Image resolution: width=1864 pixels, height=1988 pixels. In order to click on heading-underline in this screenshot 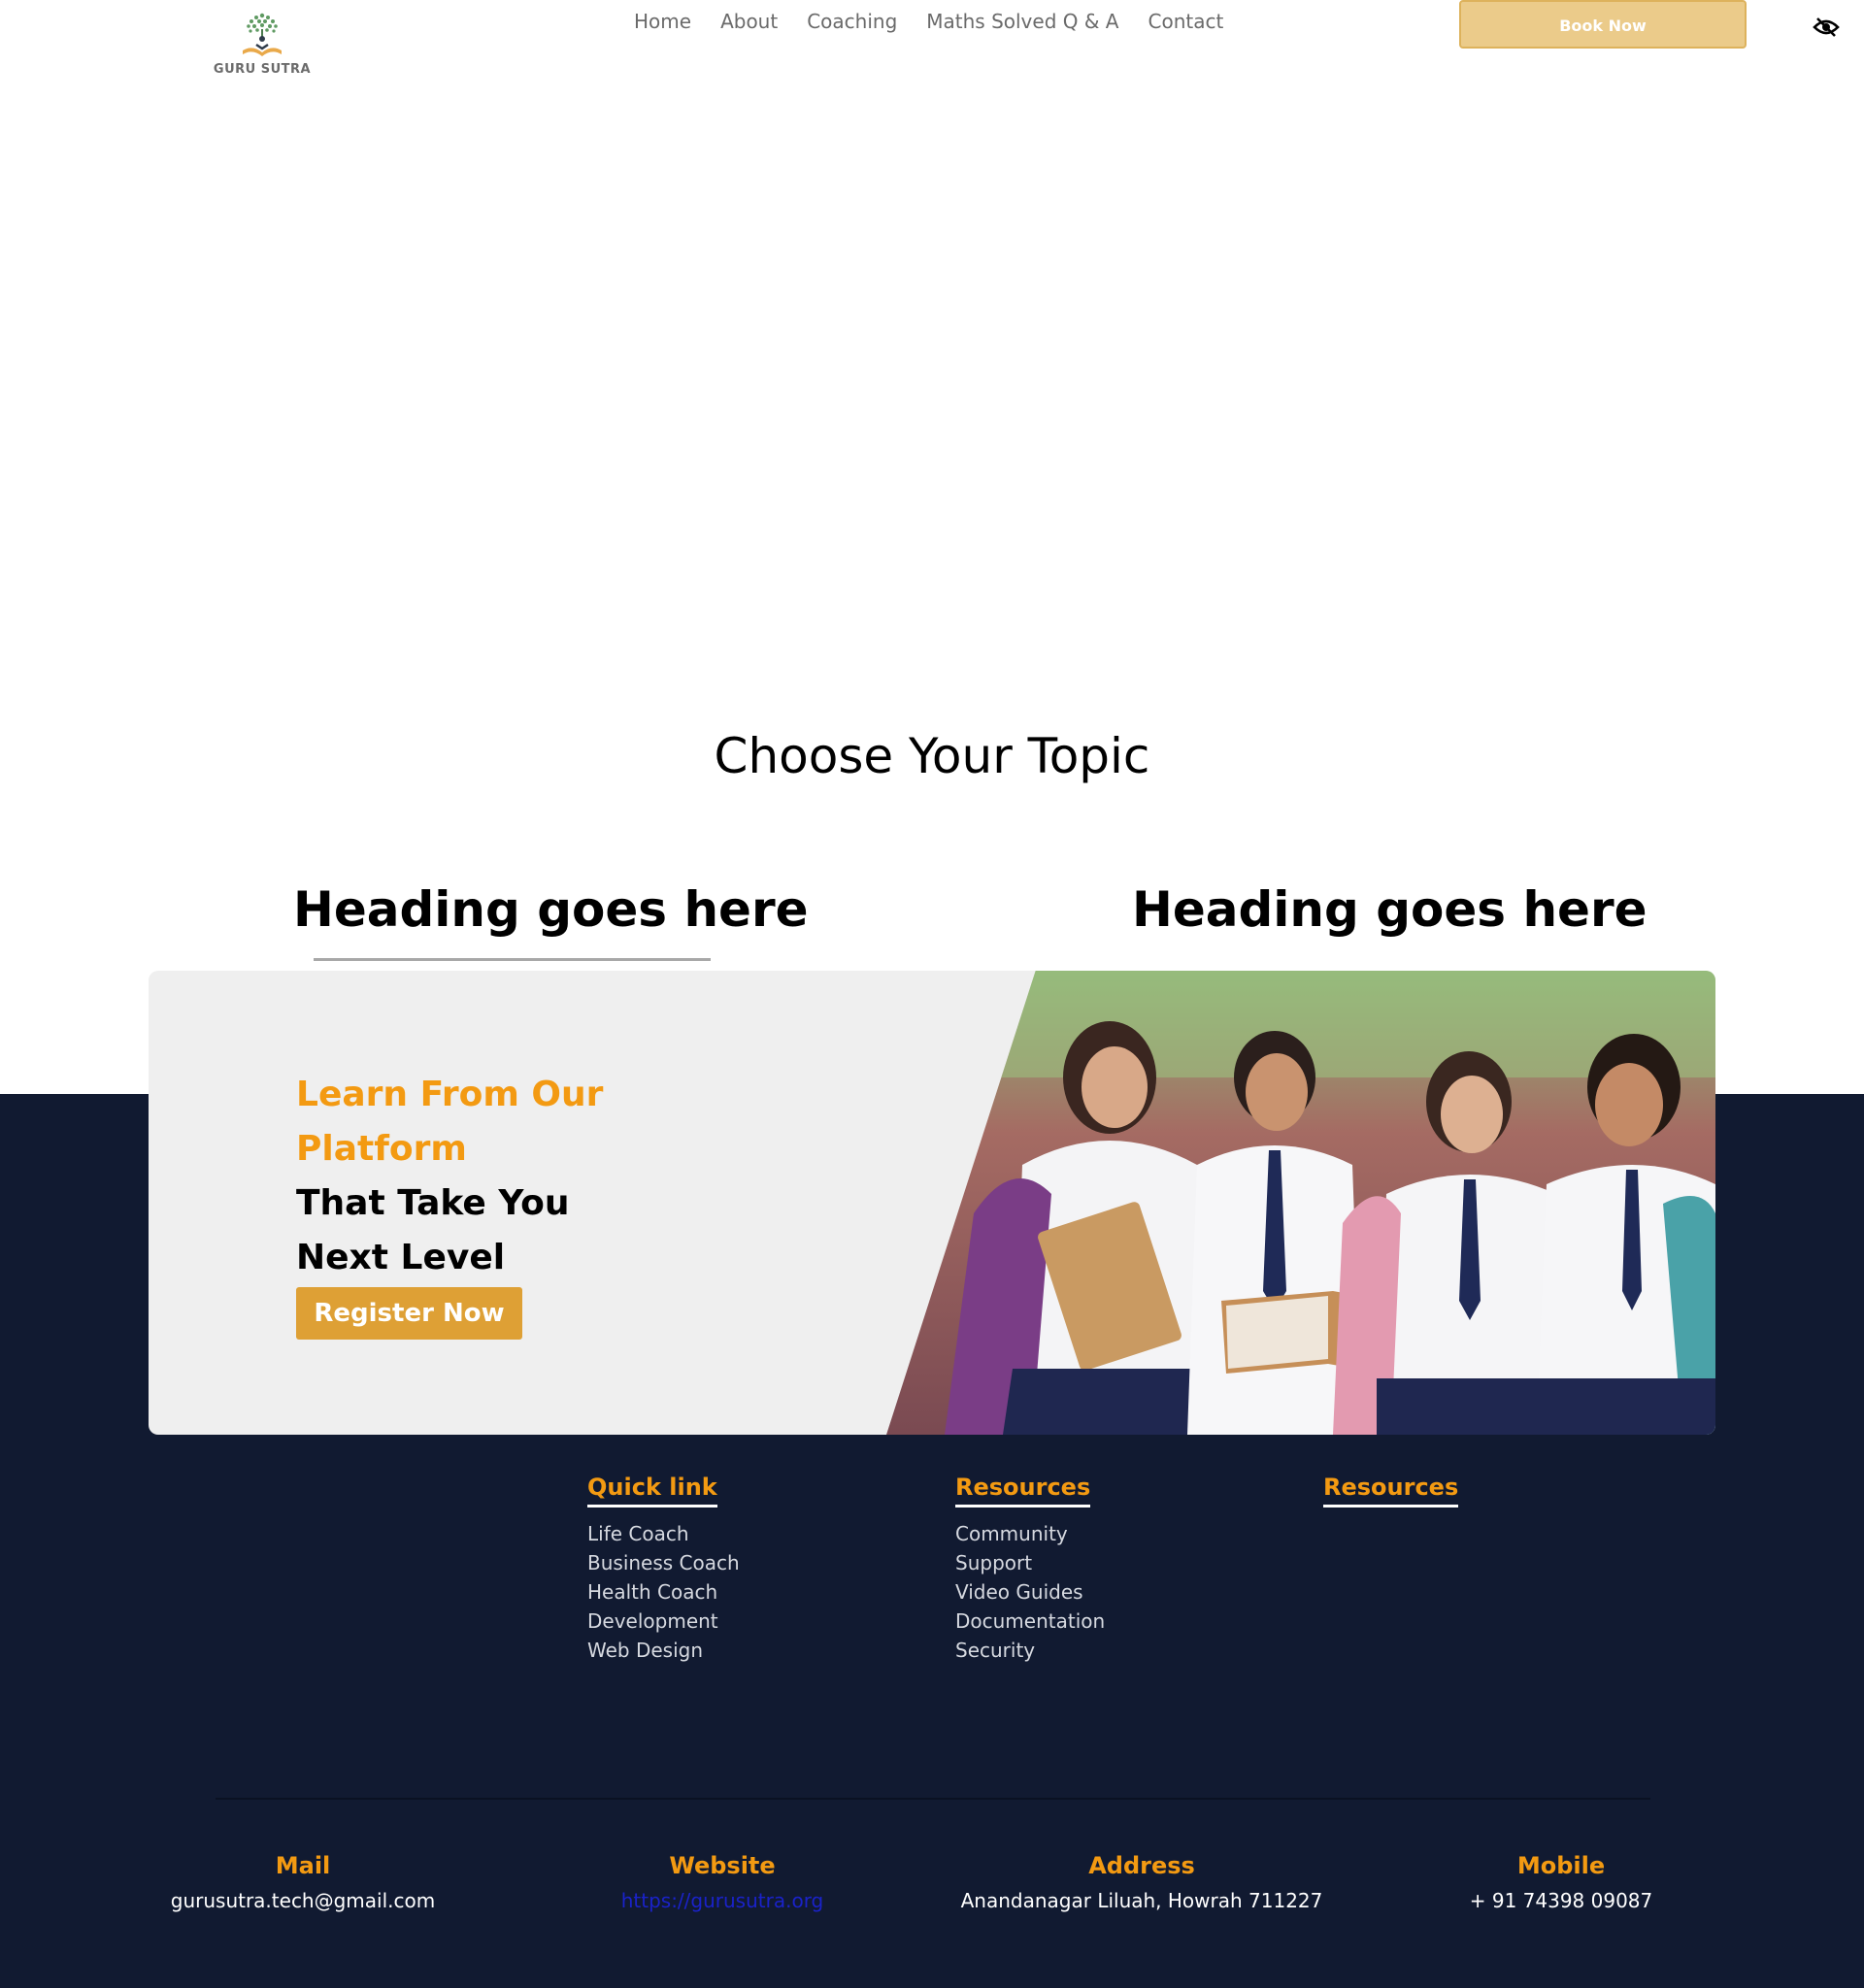, I will do `click(512, 960)`.